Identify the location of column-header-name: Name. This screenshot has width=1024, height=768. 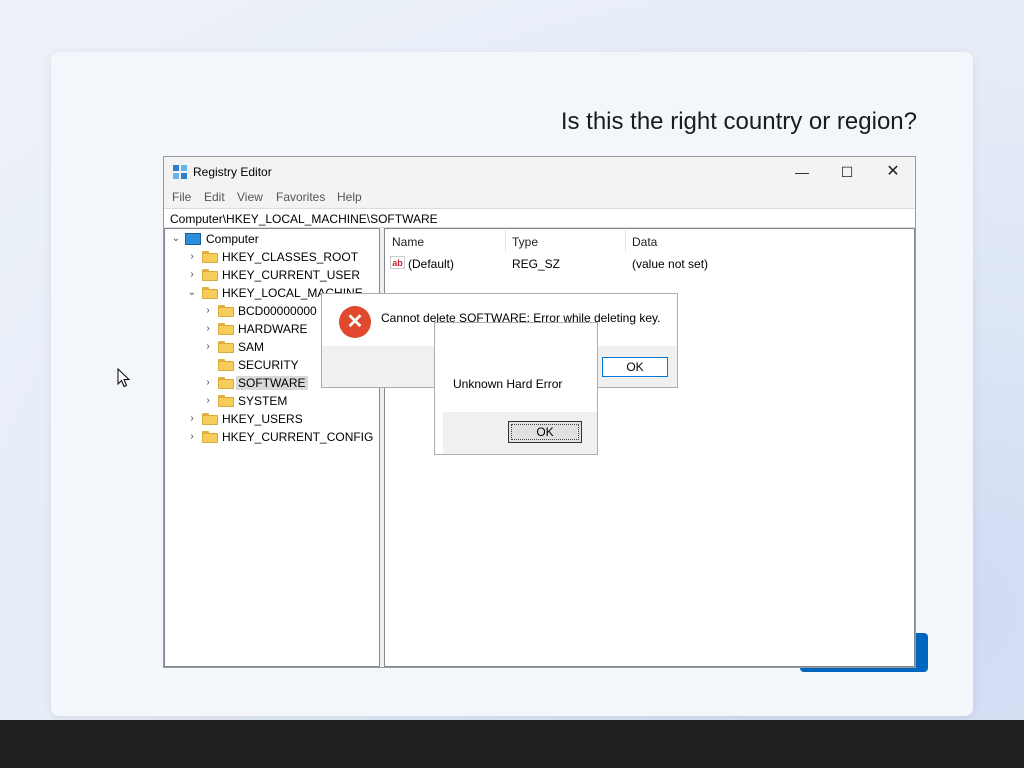
(408, 242).